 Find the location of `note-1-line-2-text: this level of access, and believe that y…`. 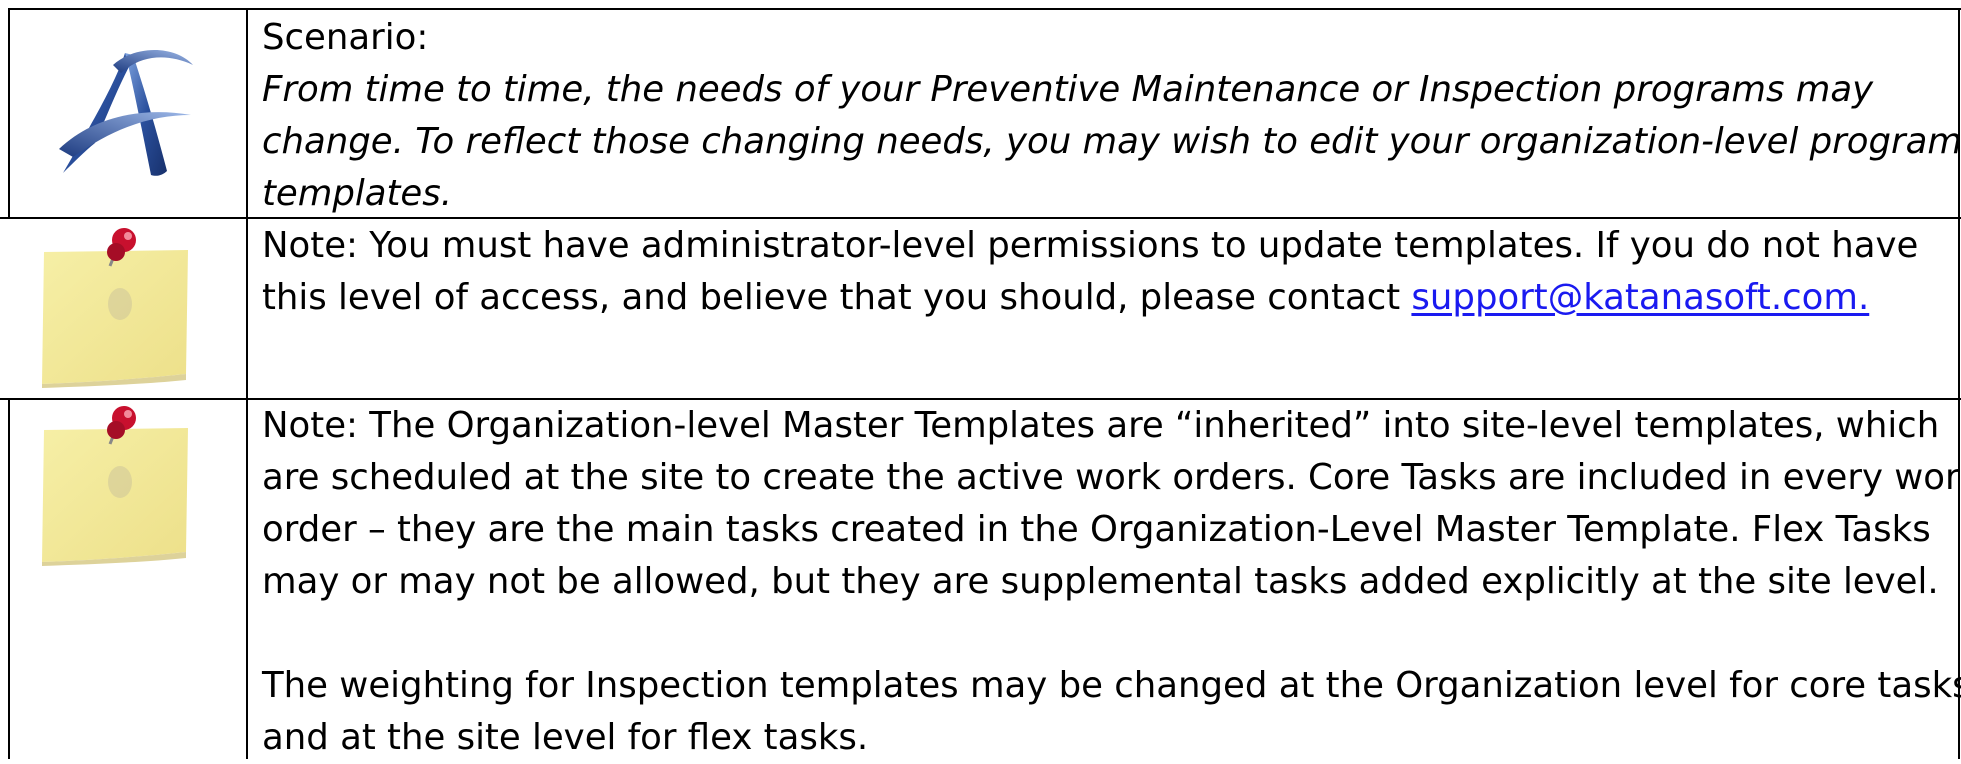

note-1-line-2-text: this level of access, and believe that y… is located at coordinates (837, 297).